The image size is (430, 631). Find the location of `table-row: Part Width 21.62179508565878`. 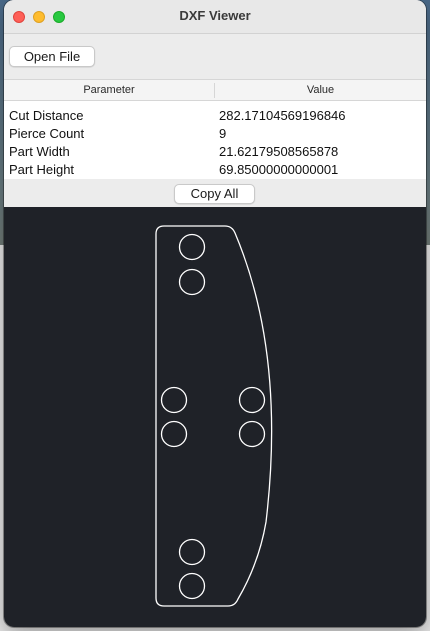

table-row: Part Width 21.62179508565878 is located at coordinates (215, 152).